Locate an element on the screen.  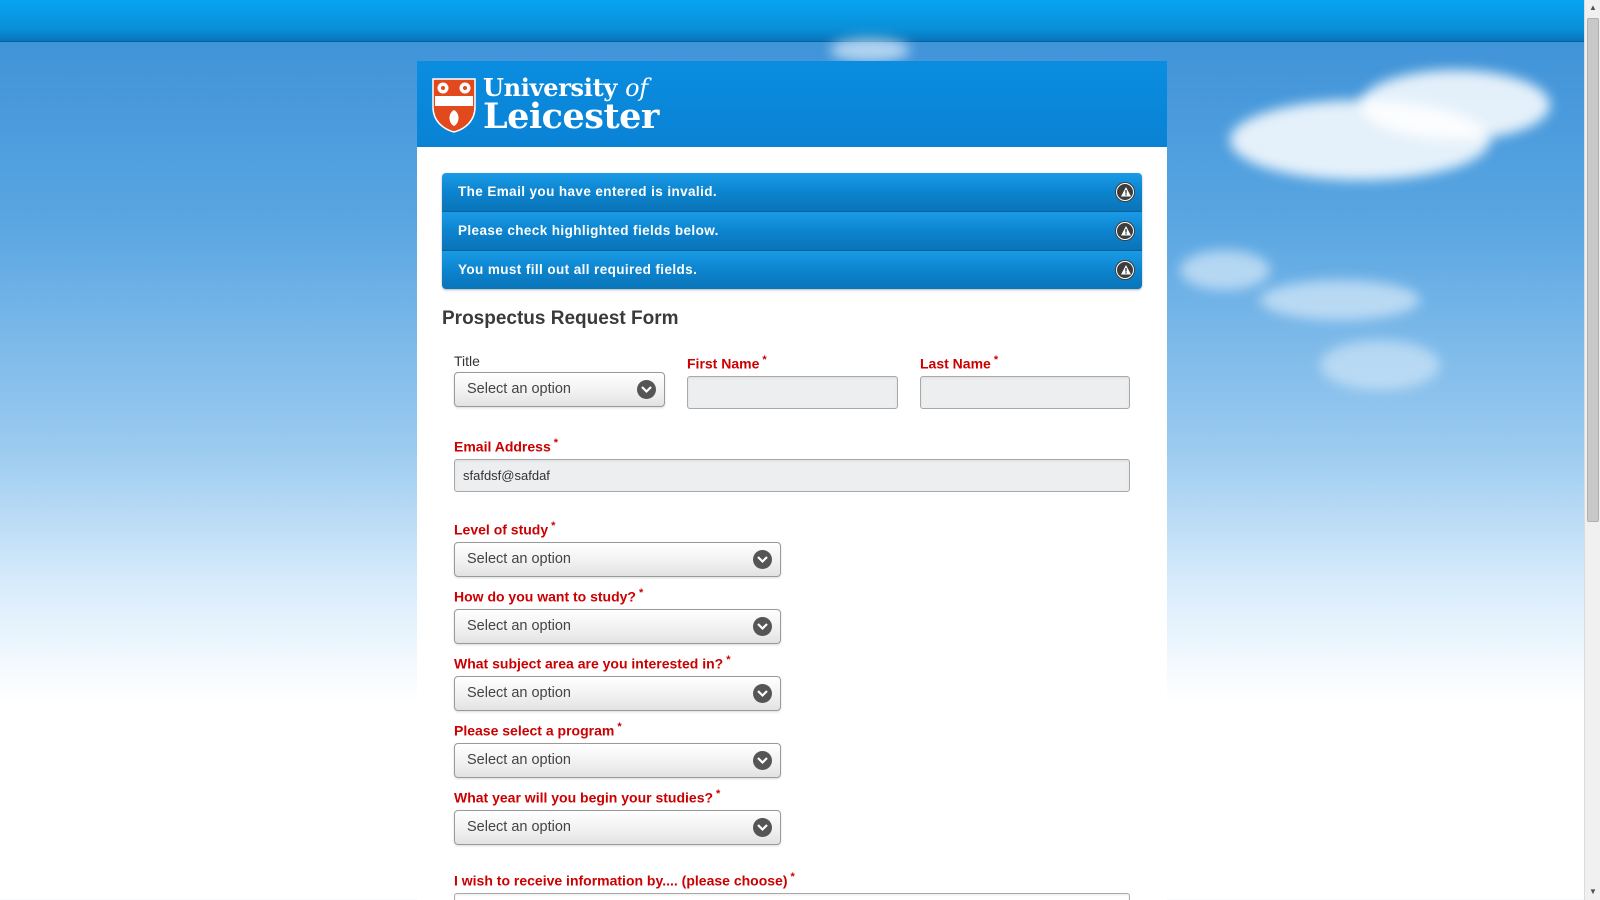
alert-text: Please check highlighted fields below. is located at coordinates (588, 230).